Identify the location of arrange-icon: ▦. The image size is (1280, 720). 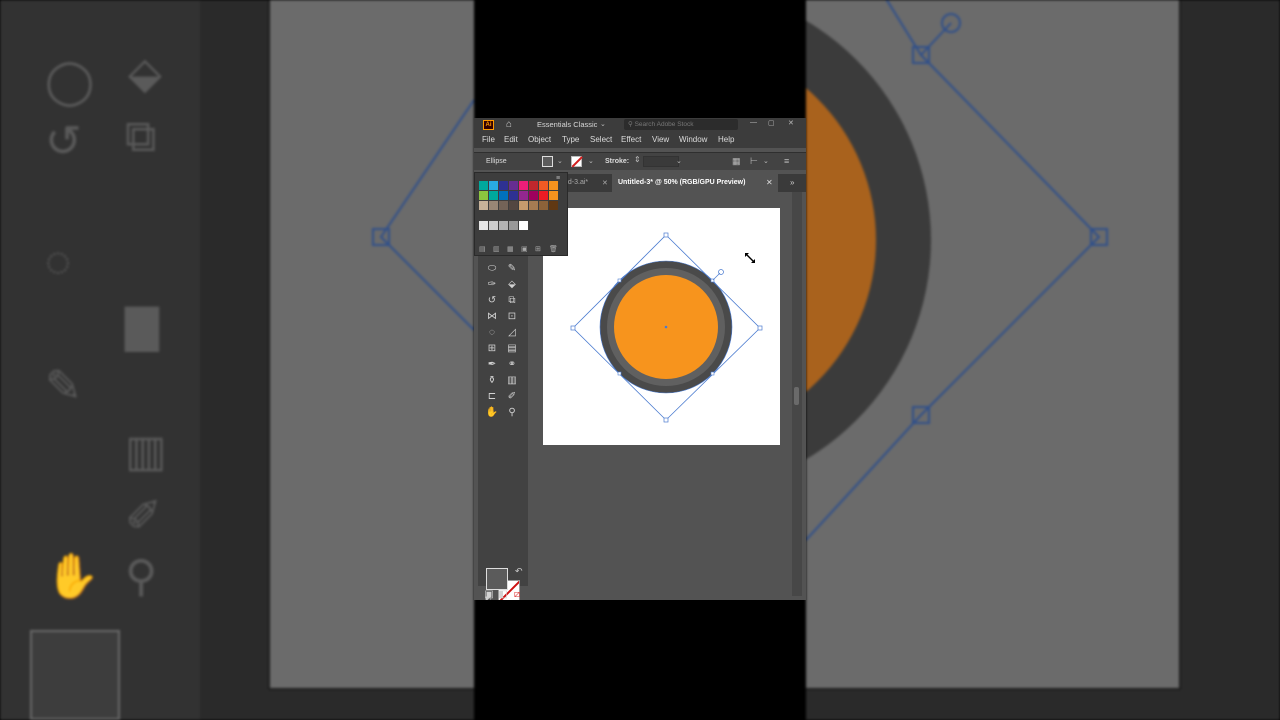
(736, 161).